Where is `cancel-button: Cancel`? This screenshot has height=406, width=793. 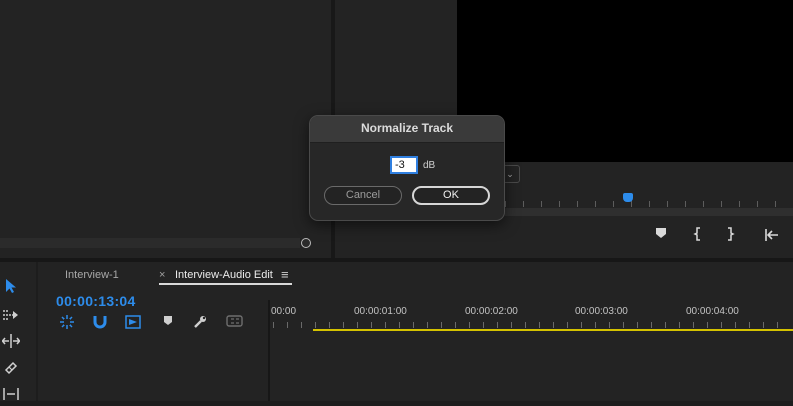
cancel-button: Cancel is located at coordinates (363, 195).